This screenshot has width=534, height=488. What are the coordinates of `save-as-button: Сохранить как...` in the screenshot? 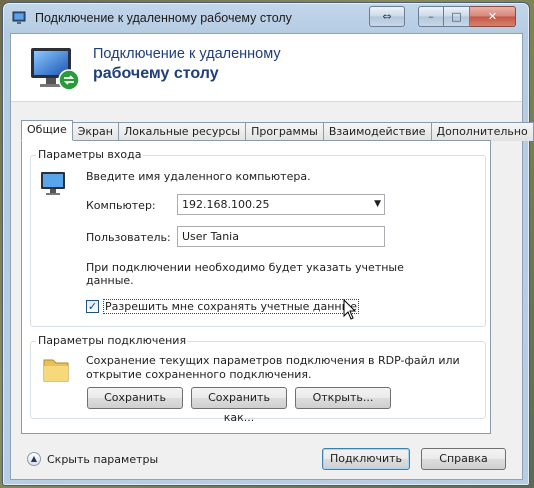 It's located at (239, 405).